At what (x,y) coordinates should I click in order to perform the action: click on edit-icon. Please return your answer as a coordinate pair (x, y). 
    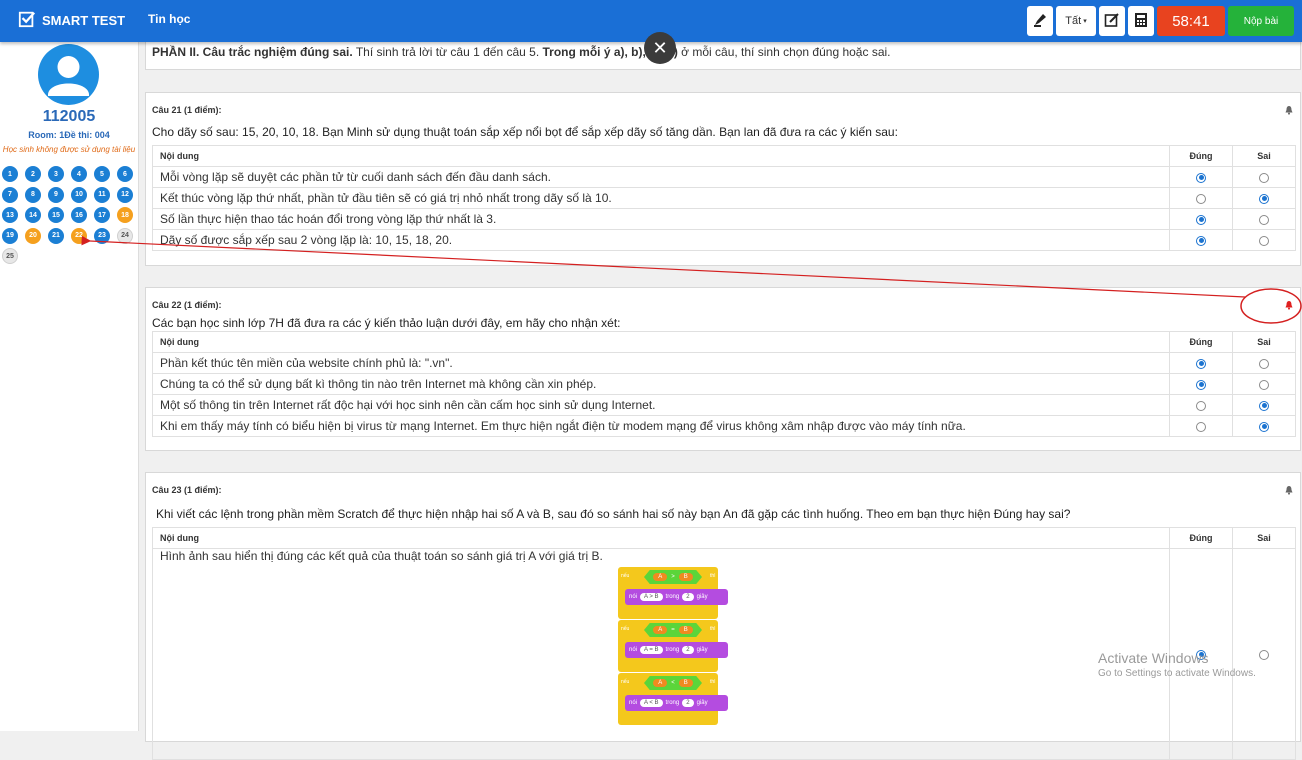
    Looking at the image, I should click on (1112, 21).